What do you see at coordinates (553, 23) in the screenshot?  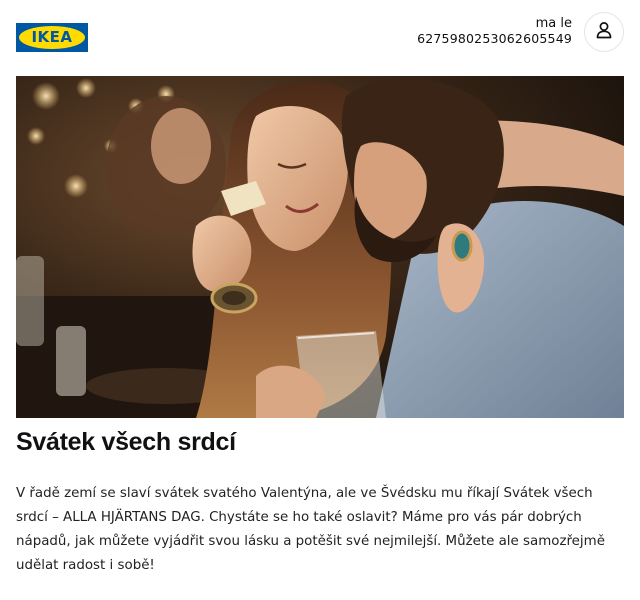 I see `account-name: ma le` at bounding box center [553, 23].